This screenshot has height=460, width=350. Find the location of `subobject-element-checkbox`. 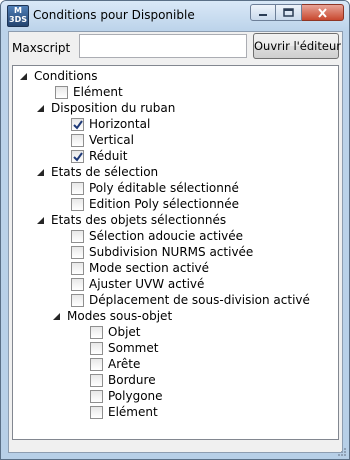

subobject-element-checkbox is located at coordinates (96, 412).